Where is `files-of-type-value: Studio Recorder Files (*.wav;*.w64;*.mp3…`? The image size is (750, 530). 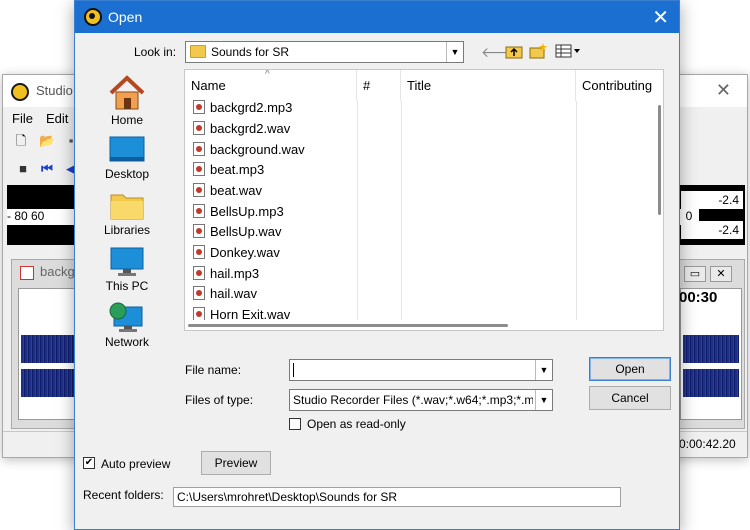
files-of-type-value: Studio Recorder Files (*.wav;*.w64;*.mp3… is located at coordinates (413, 400).